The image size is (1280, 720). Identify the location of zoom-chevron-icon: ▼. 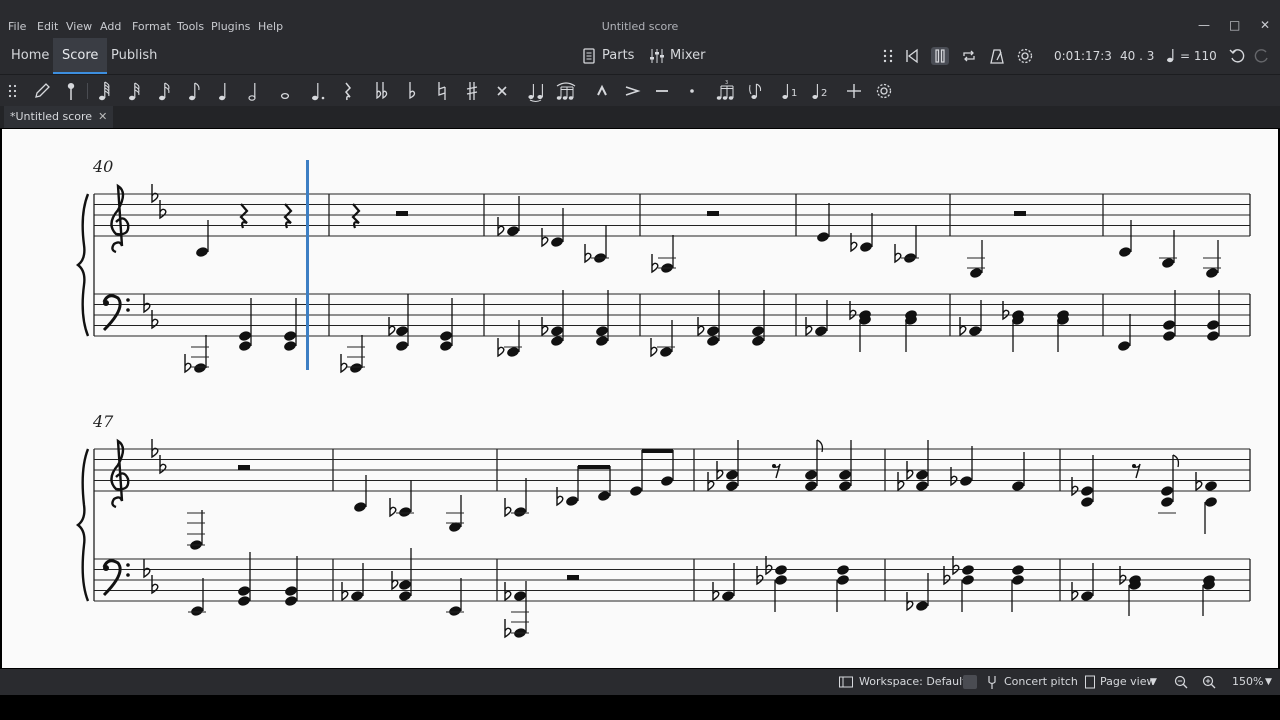
(1268, 682).